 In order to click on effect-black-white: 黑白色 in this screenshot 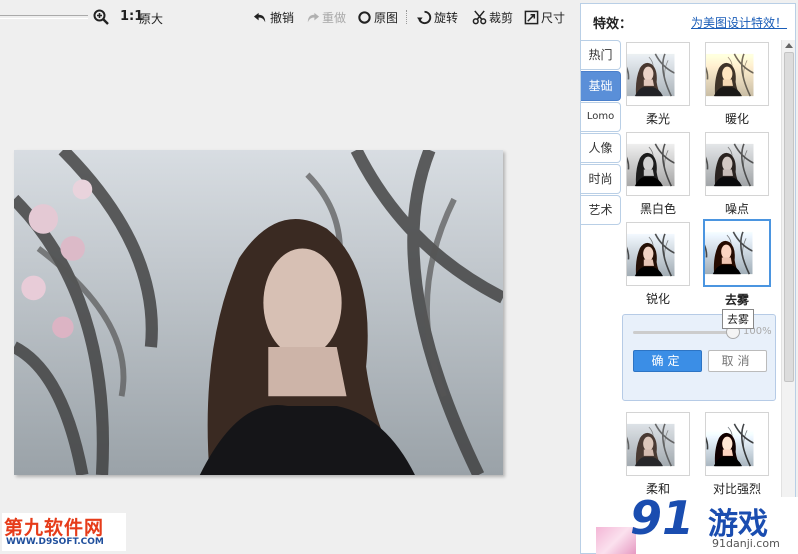, I will do `click(658, 174)`.